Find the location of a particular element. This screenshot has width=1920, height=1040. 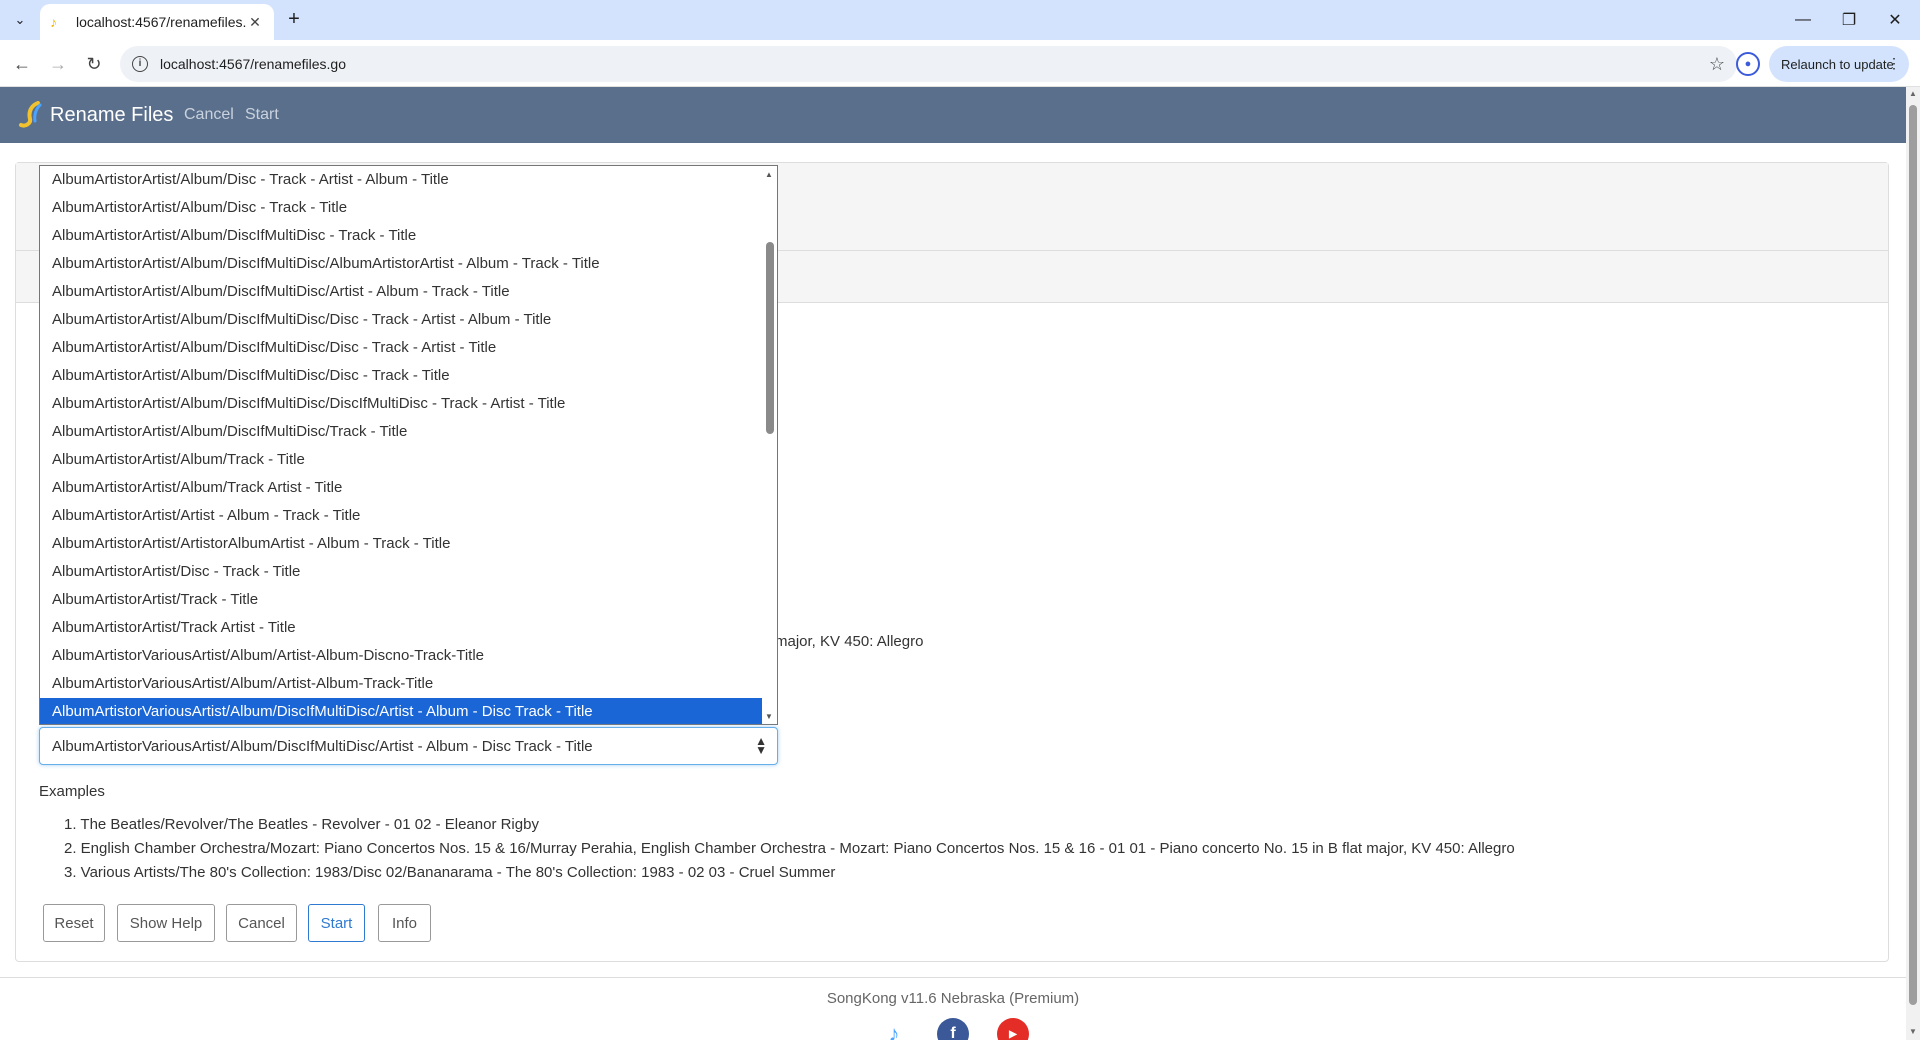

select-caret-icon: ▲ ▼ is located at coordinates (761, 745).